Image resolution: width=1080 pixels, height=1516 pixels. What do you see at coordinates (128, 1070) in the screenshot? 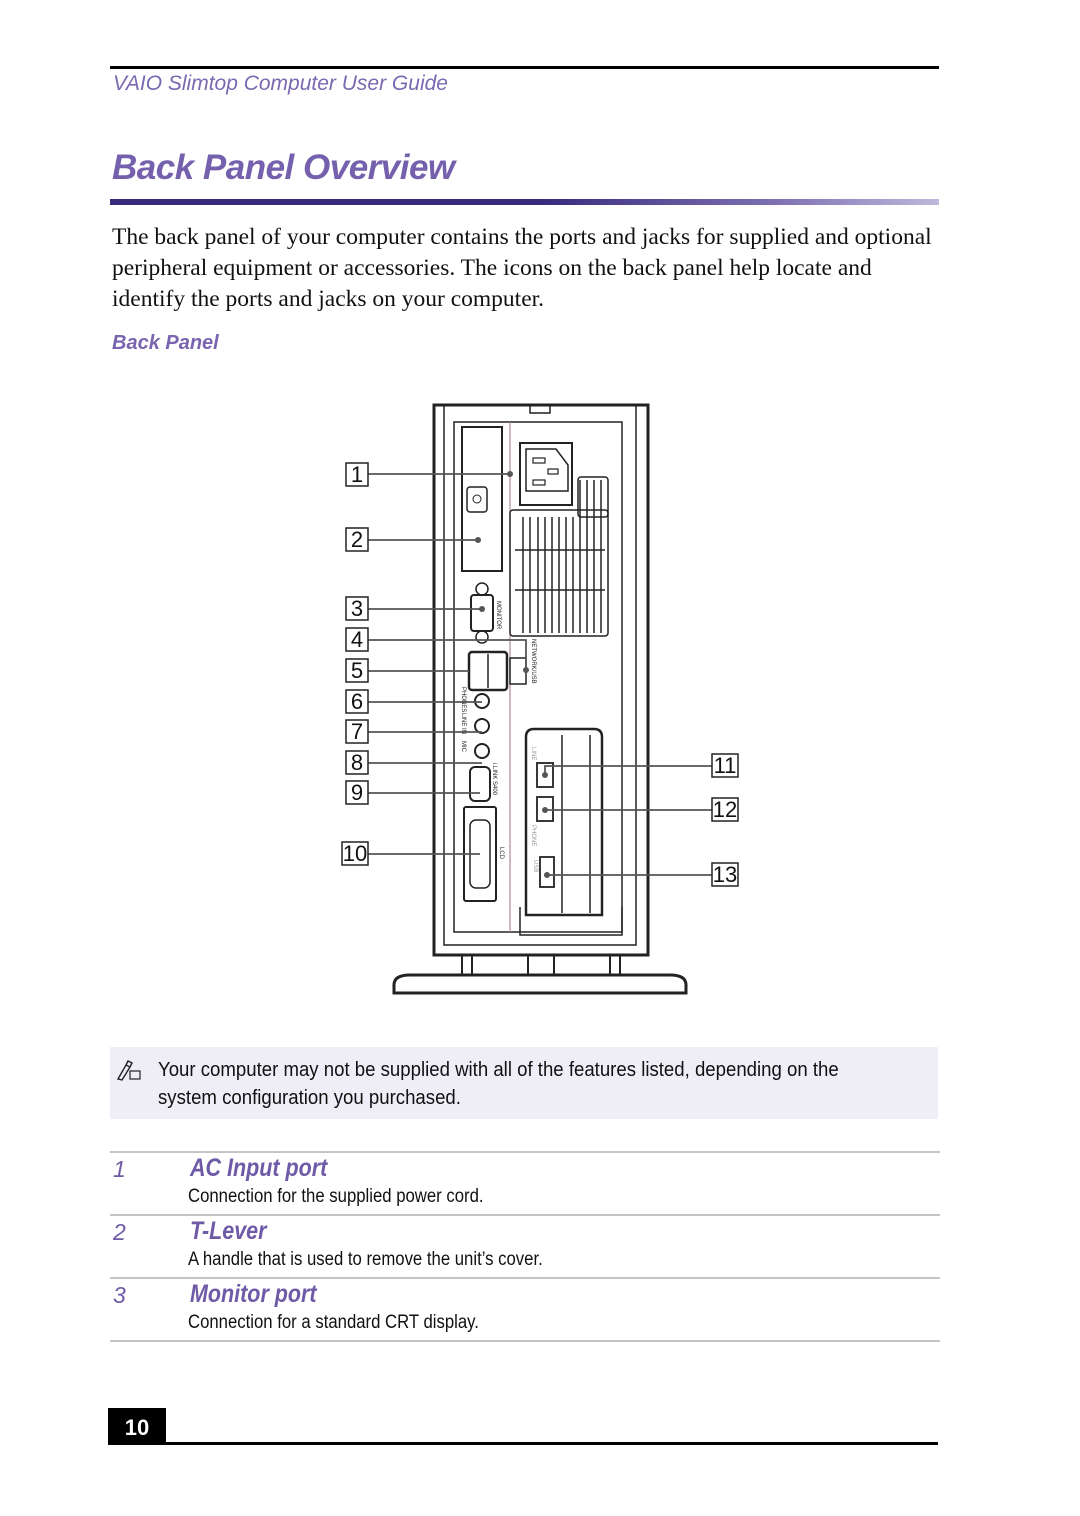
I see `pencil-note-icon` at bounding box center [128, 1070].